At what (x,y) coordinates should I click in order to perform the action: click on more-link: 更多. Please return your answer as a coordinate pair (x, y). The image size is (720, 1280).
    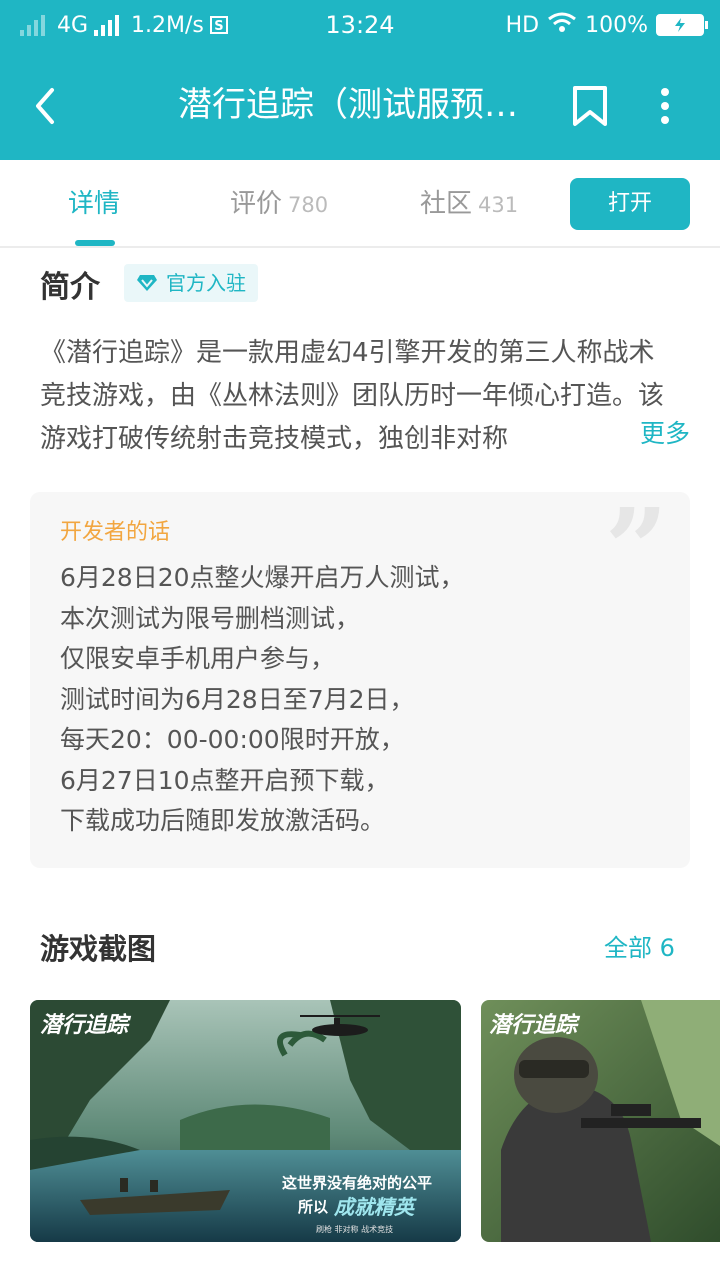
    Looking at the image, I should click on (645, 433).